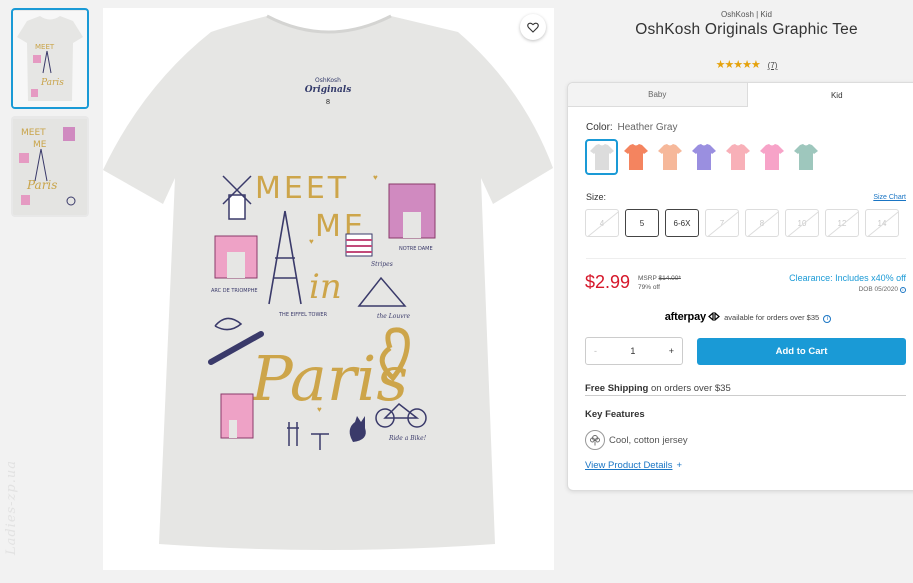  I want to click on size-option: 10, so click(802, 223).